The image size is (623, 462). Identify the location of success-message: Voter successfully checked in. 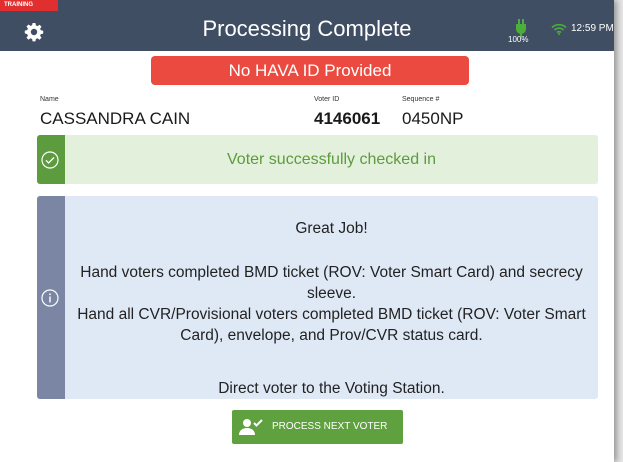
(331, 159).